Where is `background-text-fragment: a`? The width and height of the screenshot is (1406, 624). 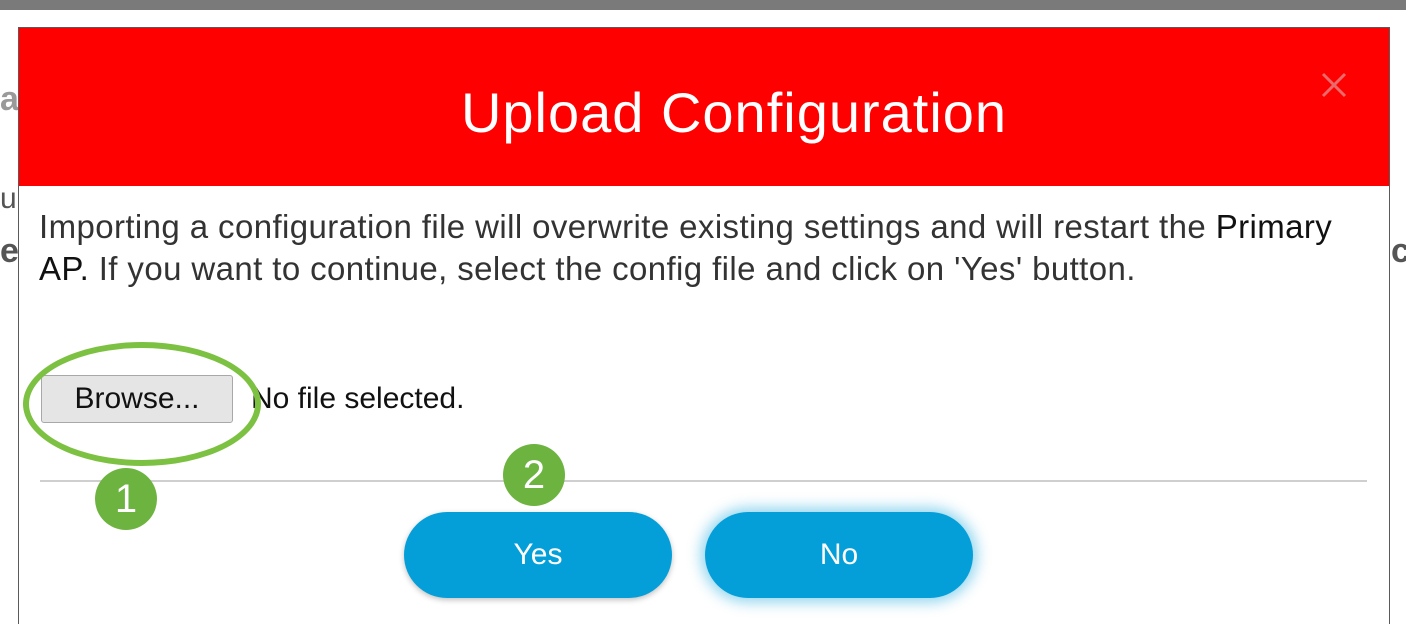 background-text-fragment: a is located at coordinates (9, 99).